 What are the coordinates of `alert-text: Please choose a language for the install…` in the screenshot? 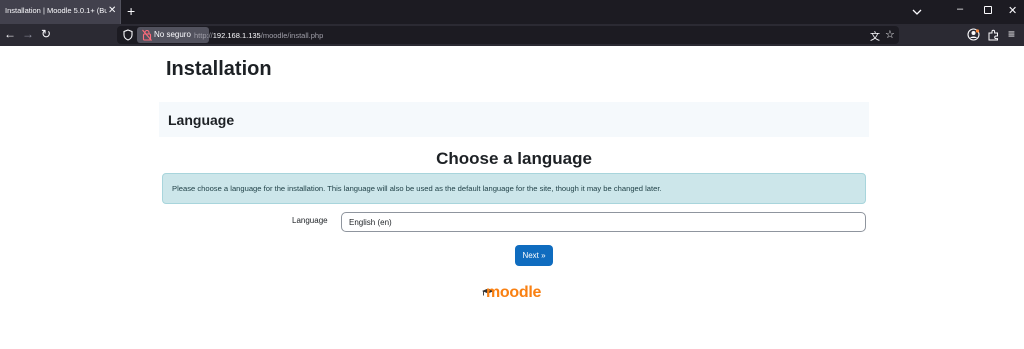 It's located at (417, 188).